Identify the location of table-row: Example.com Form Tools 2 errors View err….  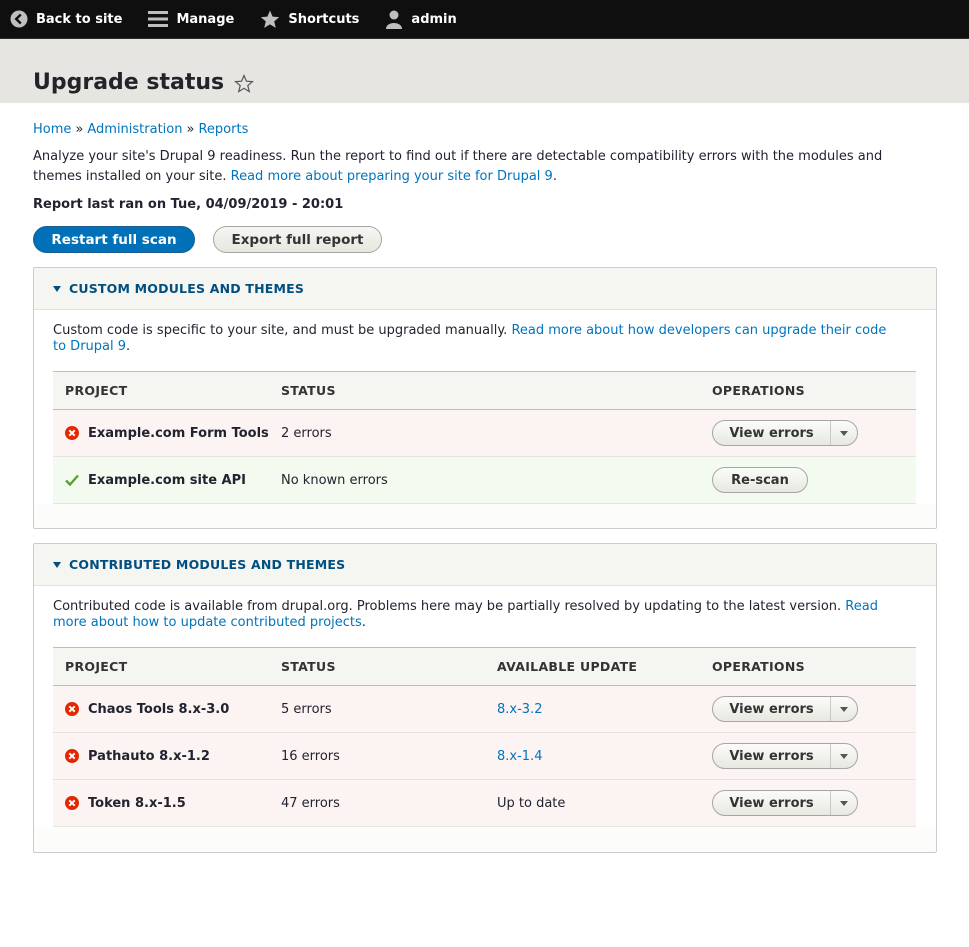
(484, 433).